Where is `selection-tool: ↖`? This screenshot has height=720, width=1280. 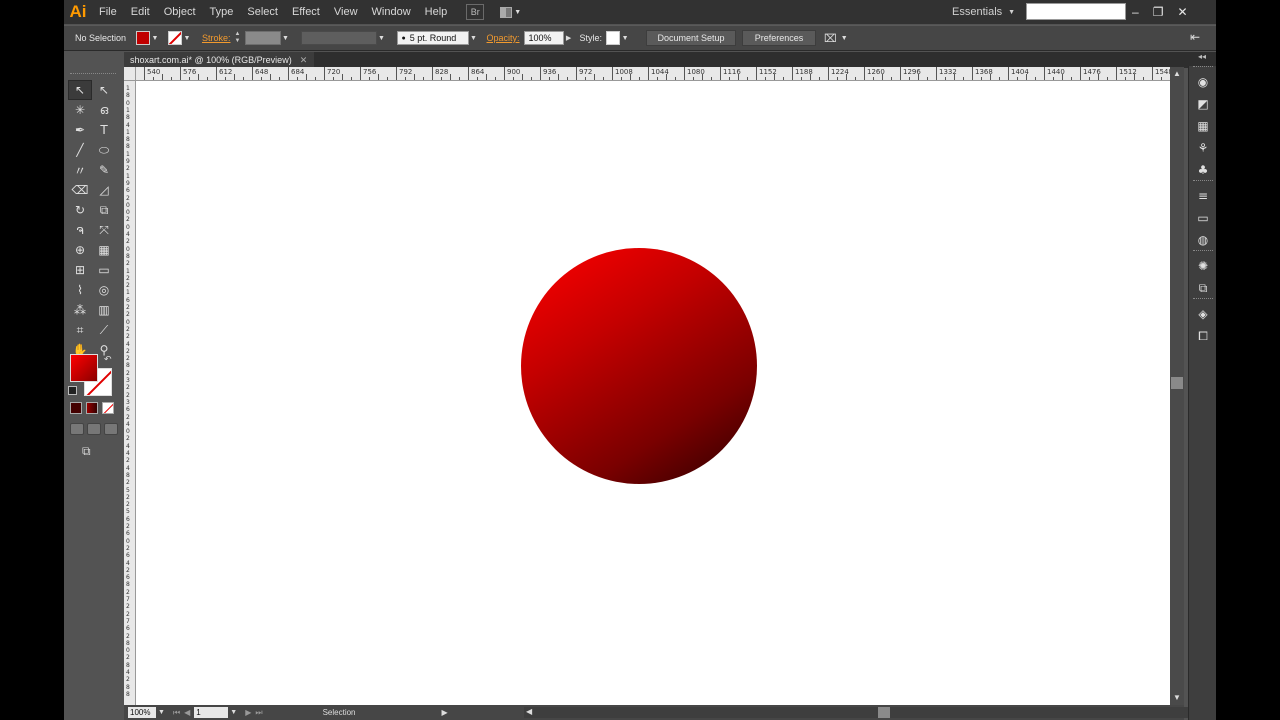
selection-tool: ↖ is located at coordinates (80, 90).